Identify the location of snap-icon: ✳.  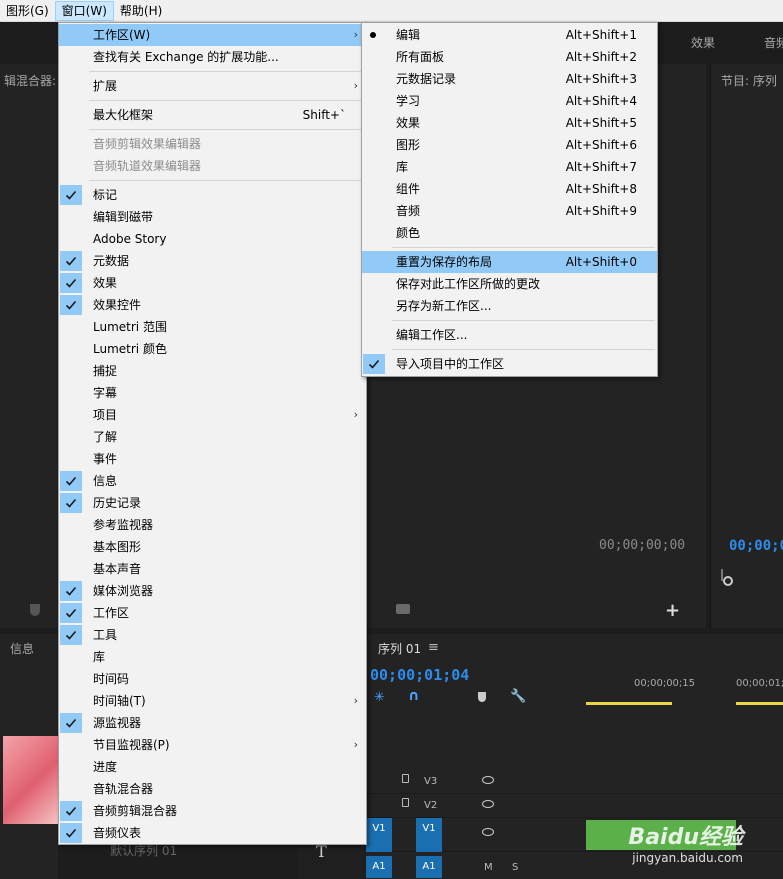
(379, 697).